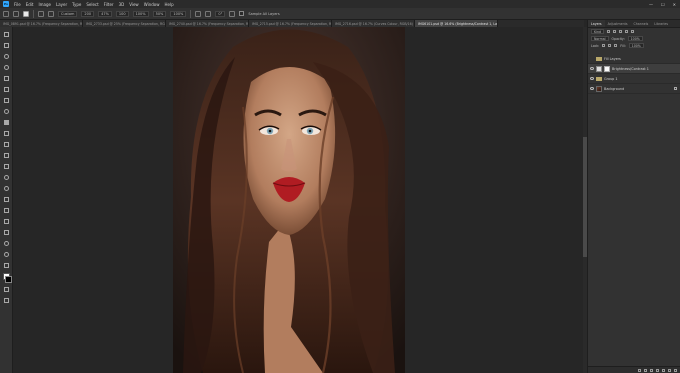  Describe the element at coordinates (6, 166) in the screenshot. I see `gradient-tool` at that location.